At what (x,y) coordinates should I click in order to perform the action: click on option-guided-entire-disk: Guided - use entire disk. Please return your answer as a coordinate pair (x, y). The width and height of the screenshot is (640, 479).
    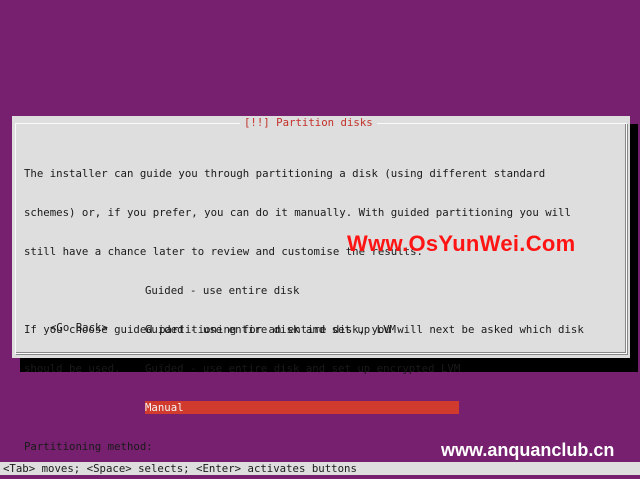
    Looking at the image, I should click on (302, 290).